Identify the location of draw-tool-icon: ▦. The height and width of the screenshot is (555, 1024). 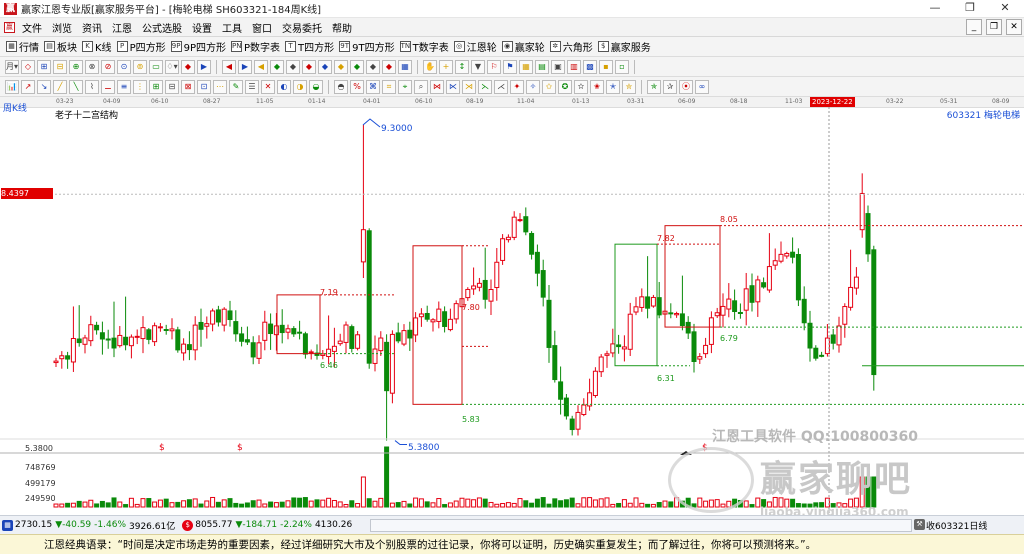
(526, 66).